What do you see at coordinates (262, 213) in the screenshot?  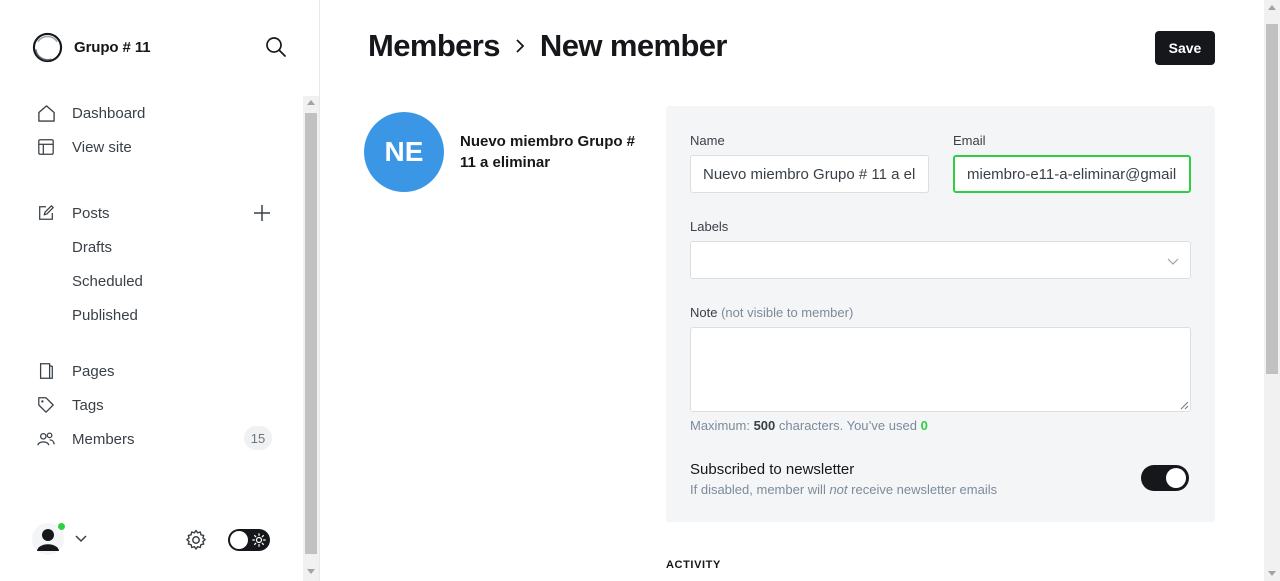 I see `add-post-icon` at bounding box center [262, 213].